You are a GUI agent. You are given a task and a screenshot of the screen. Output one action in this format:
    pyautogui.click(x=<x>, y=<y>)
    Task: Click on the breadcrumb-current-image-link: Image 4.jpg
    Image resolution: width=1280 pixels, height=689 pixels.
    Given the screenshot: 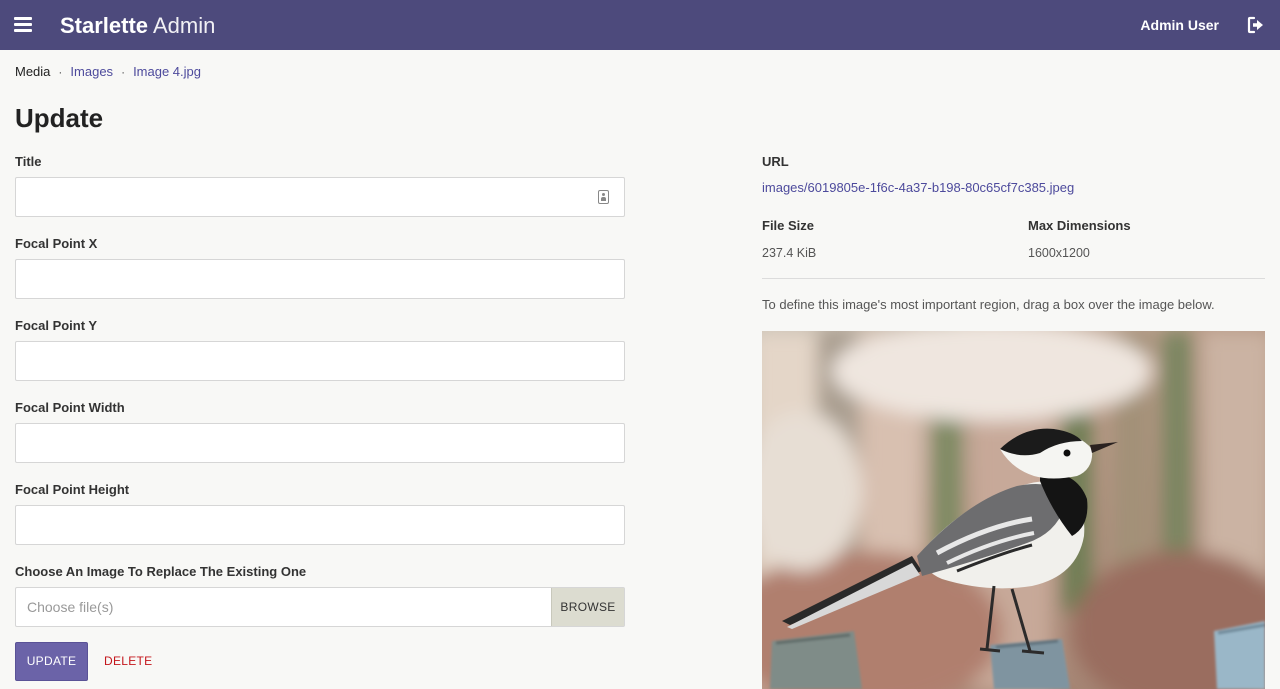 What is the action you would take?
    pyautogui.click(x=167, y=72)
    